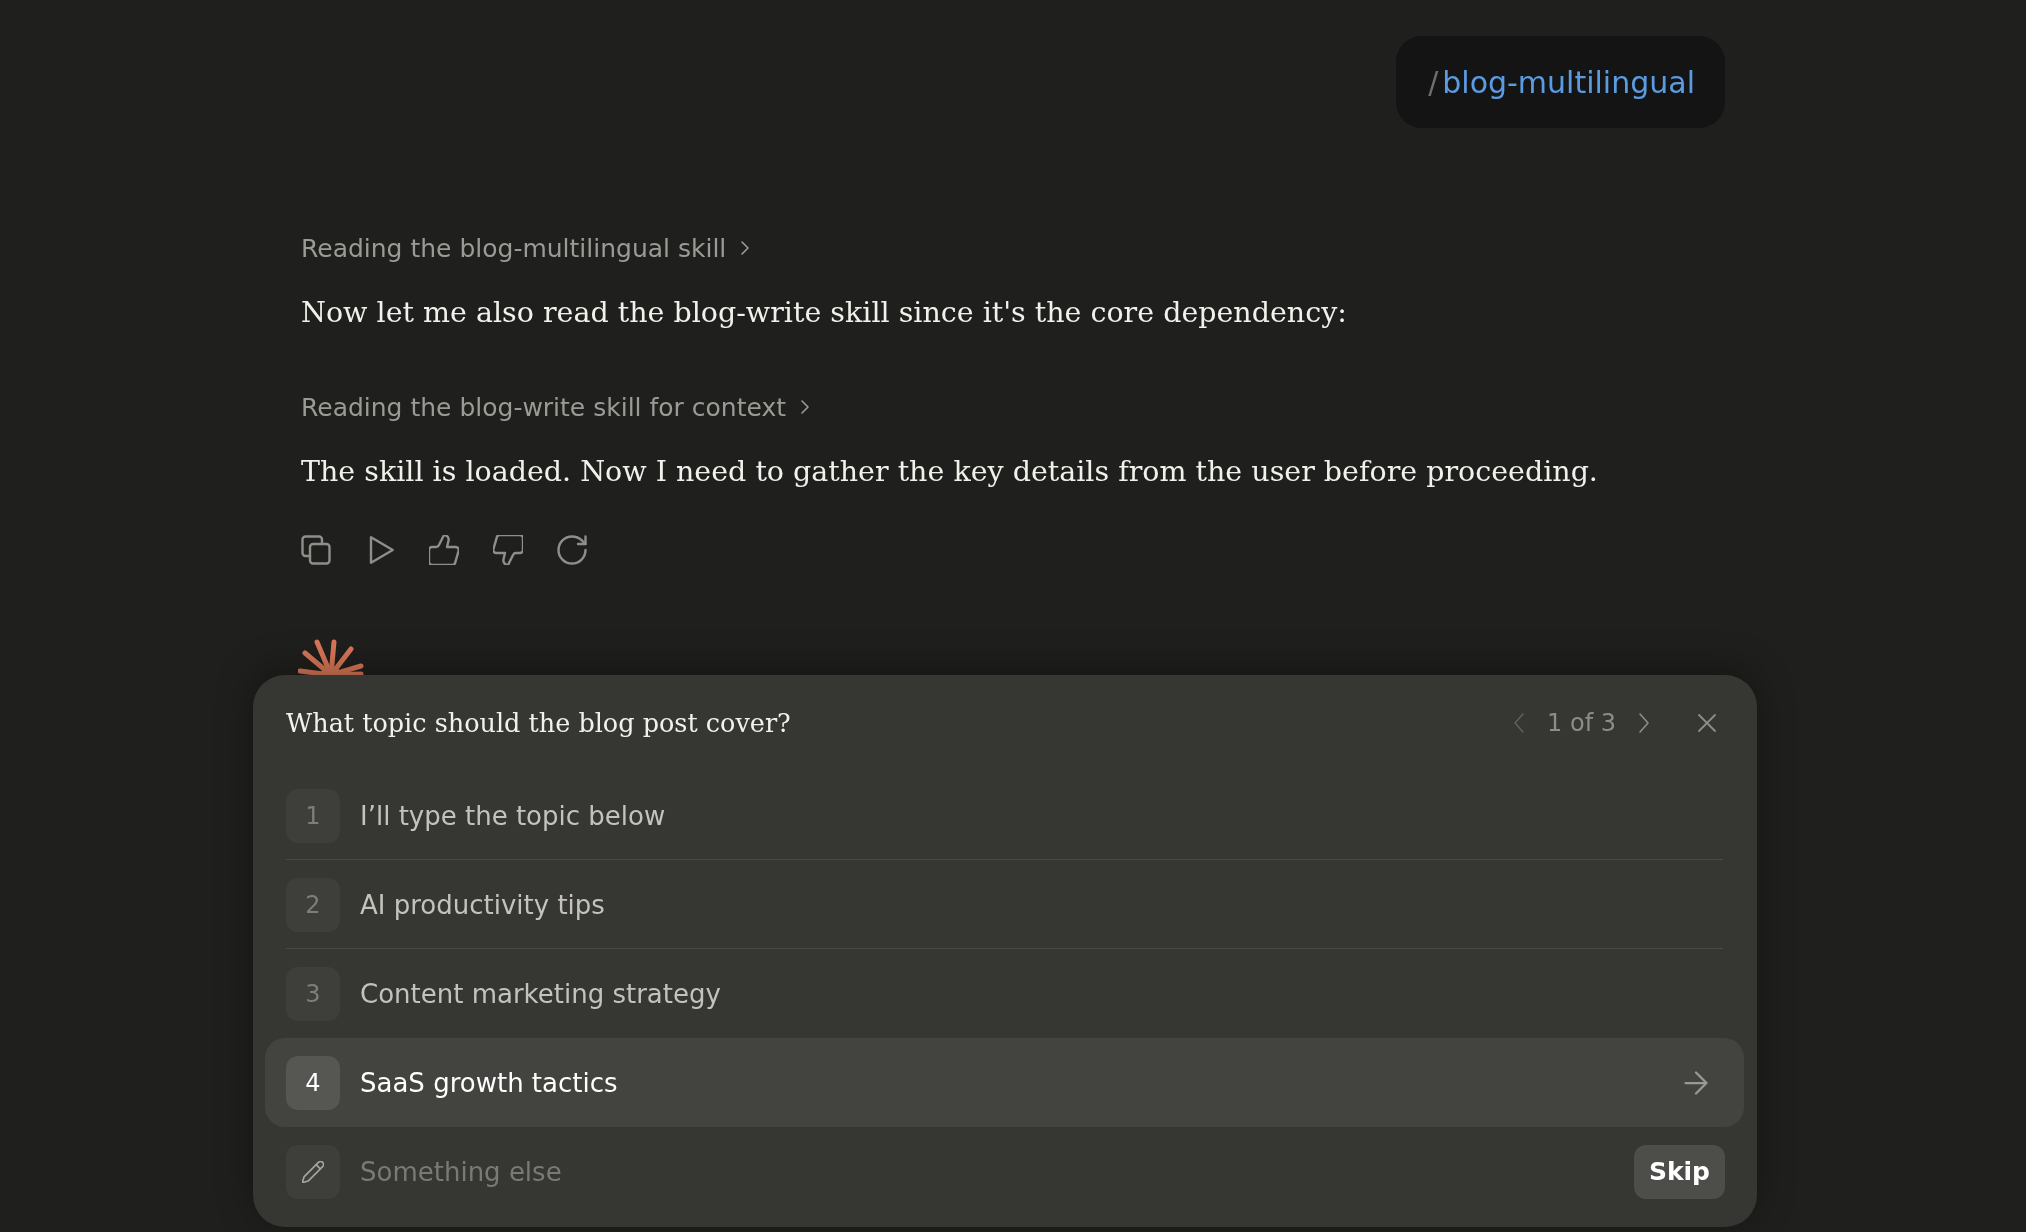 The image size is (2026, 1232). What do you see at coordinates (1560, 82) in the screenshot?
I see `message-bubble: /blog-multilingual` at bounding box center [1560, 82].